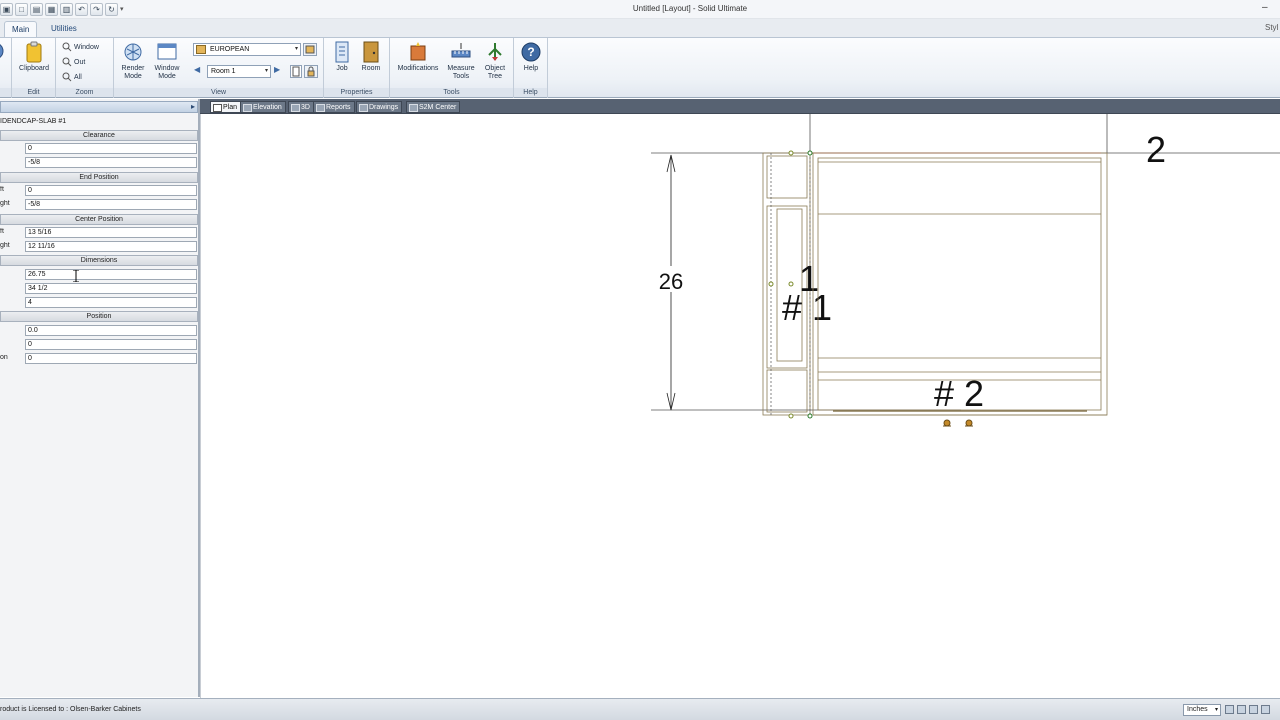 Image resolution: width=1280 pixels, height=720 pixels. I want to click on zoom-all-icon, so click(67, 77).